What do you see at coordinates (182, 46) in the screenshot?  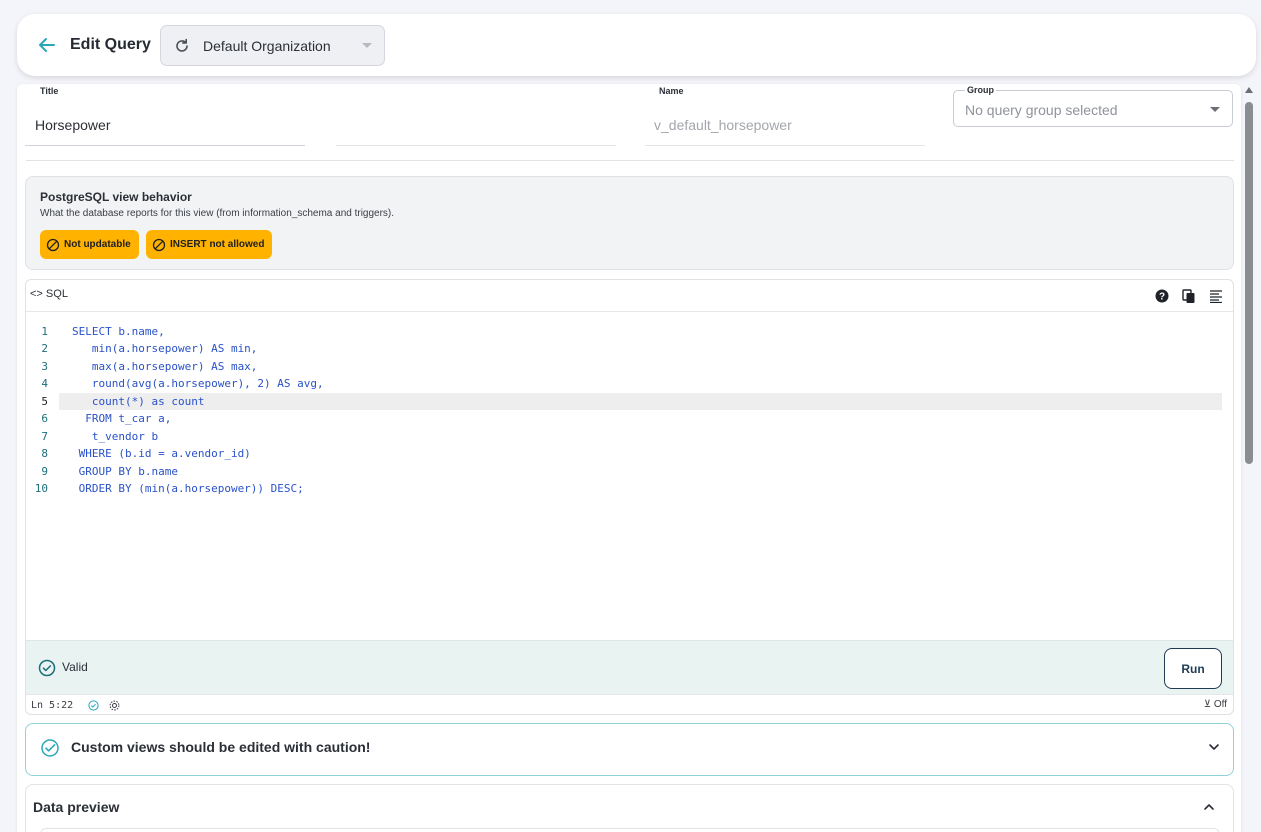 I see `refresh-icon` at bounding box center [182, 46].